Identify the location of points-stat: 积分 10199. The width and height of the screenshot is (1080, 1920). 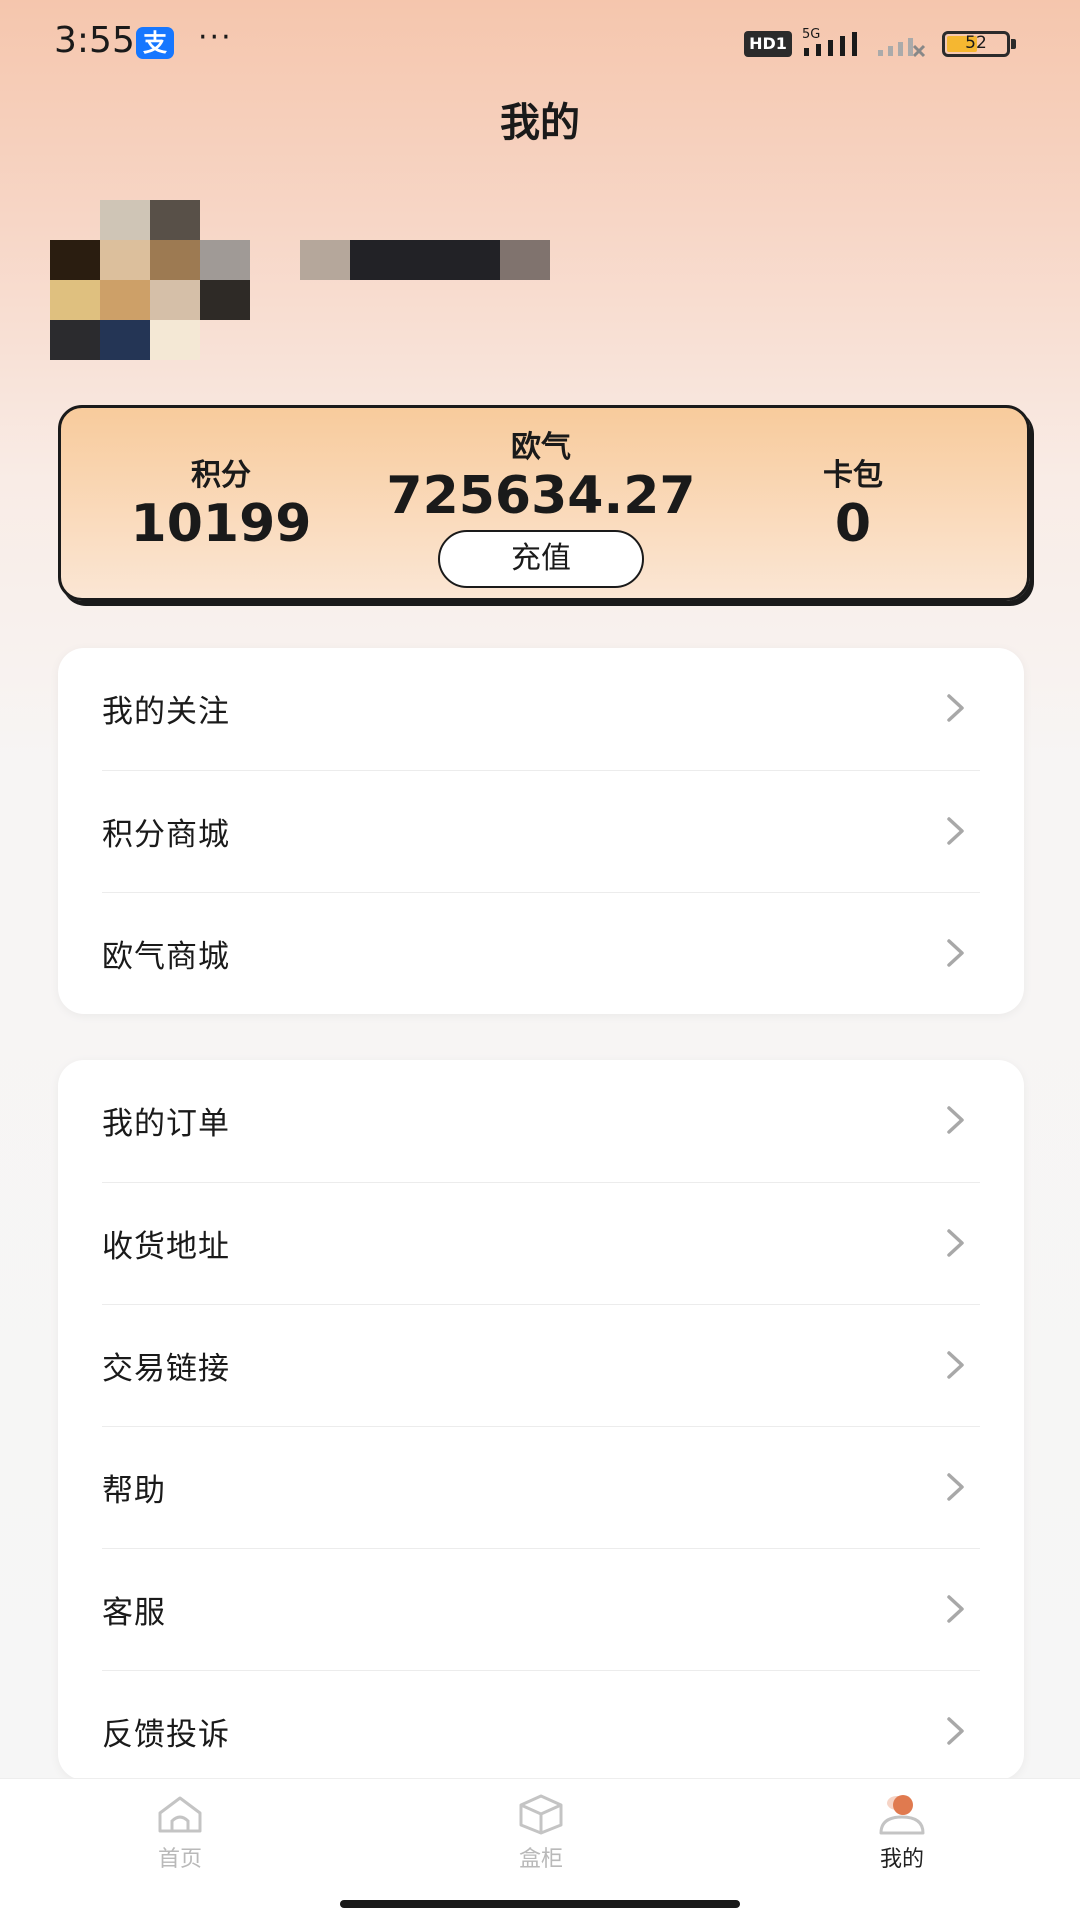
(221, 502).